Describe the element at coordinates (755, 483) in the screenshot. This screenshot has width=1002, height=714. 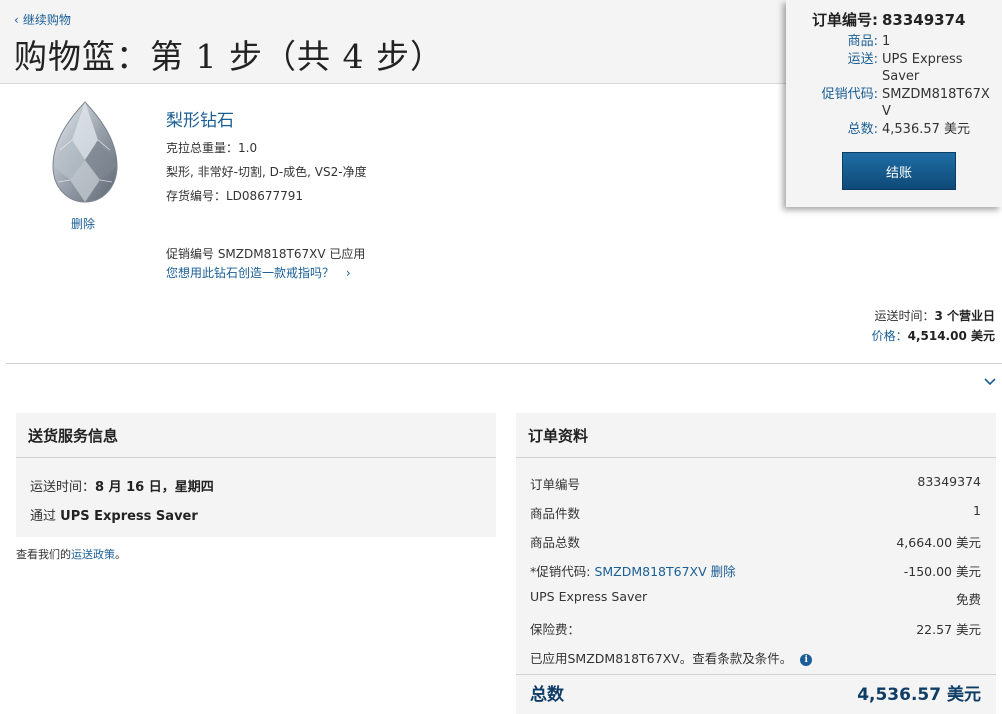
I see `order-row: 订单编号 83349374` at that location.